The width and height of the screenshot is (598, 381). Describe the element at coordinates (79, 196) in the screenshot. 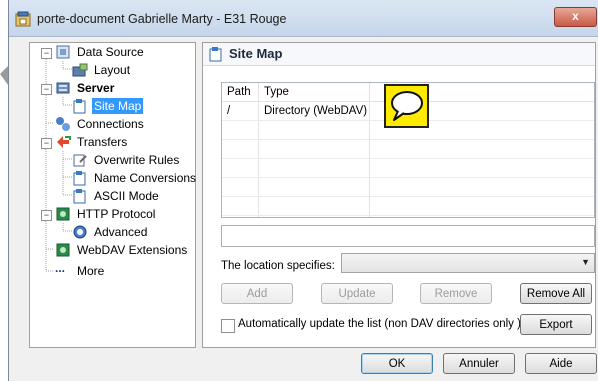

I see `ascii-icon` at that location.